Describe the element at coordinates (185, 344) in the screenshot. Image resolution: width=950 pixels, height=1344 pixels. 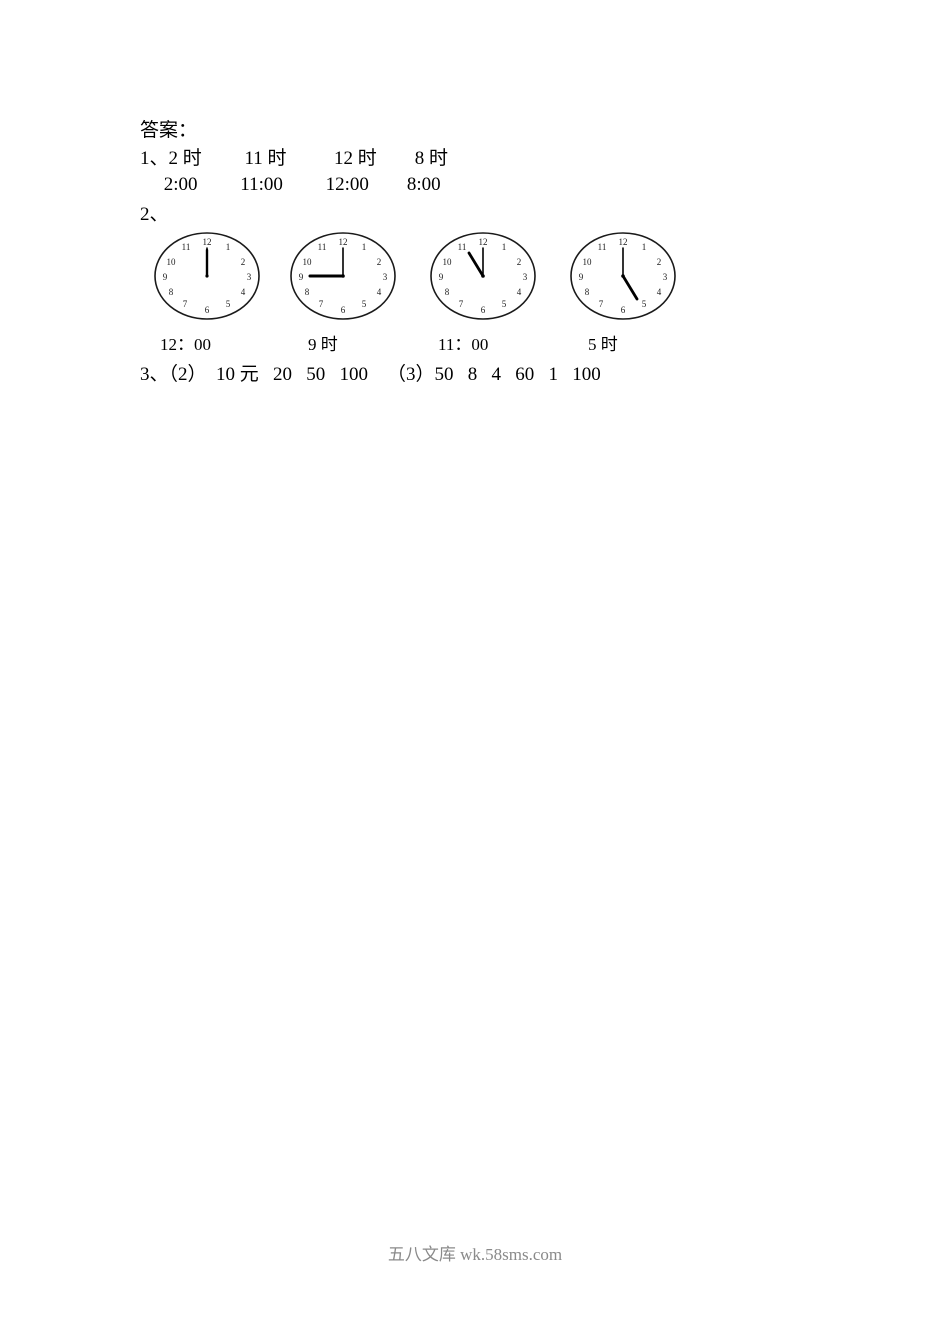
I see `clock-caption-1: 12：00` at that location.